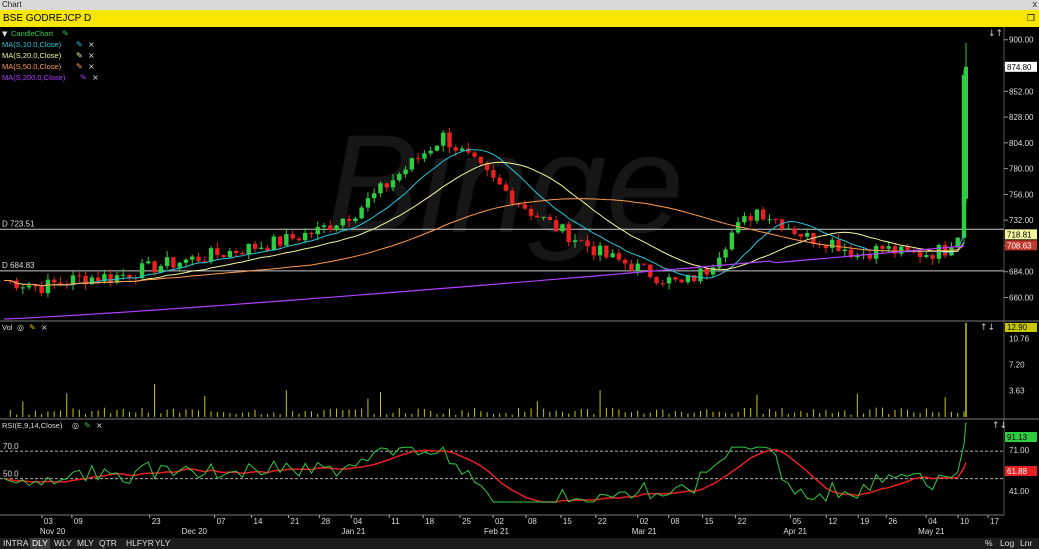  Describe the element at coordinates (395, 521) in the screenshot. I see `x-tick-label: 11` at that location.